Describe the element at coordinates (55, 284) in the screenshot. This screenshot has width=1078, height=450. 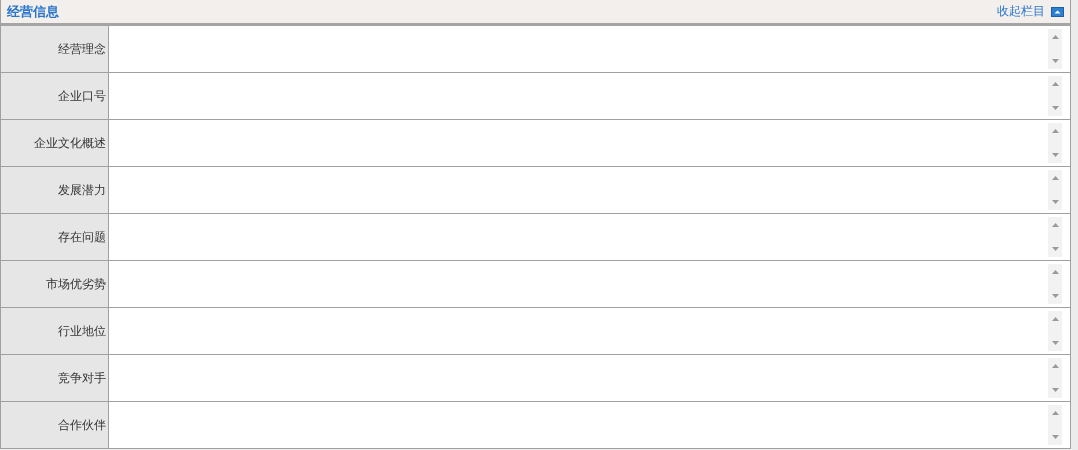
I see `field-label: 市场优劣势` at that location.